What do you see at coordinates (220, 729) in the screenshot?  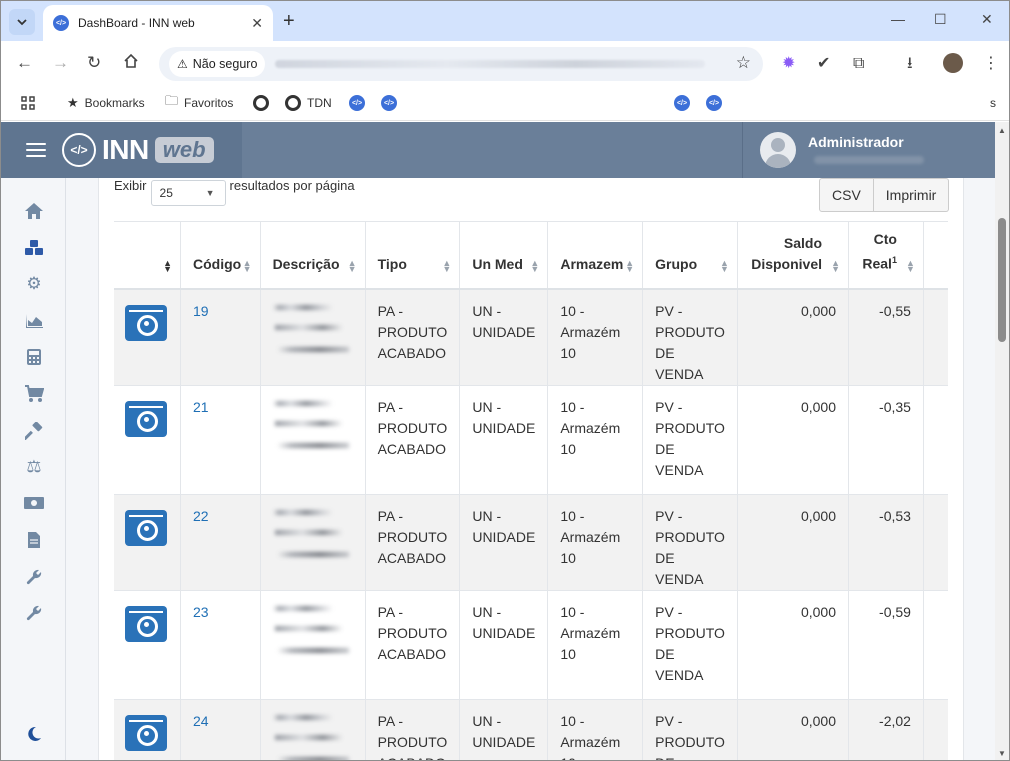 I see `code-cell: 24` at bounding box center [220, 729].